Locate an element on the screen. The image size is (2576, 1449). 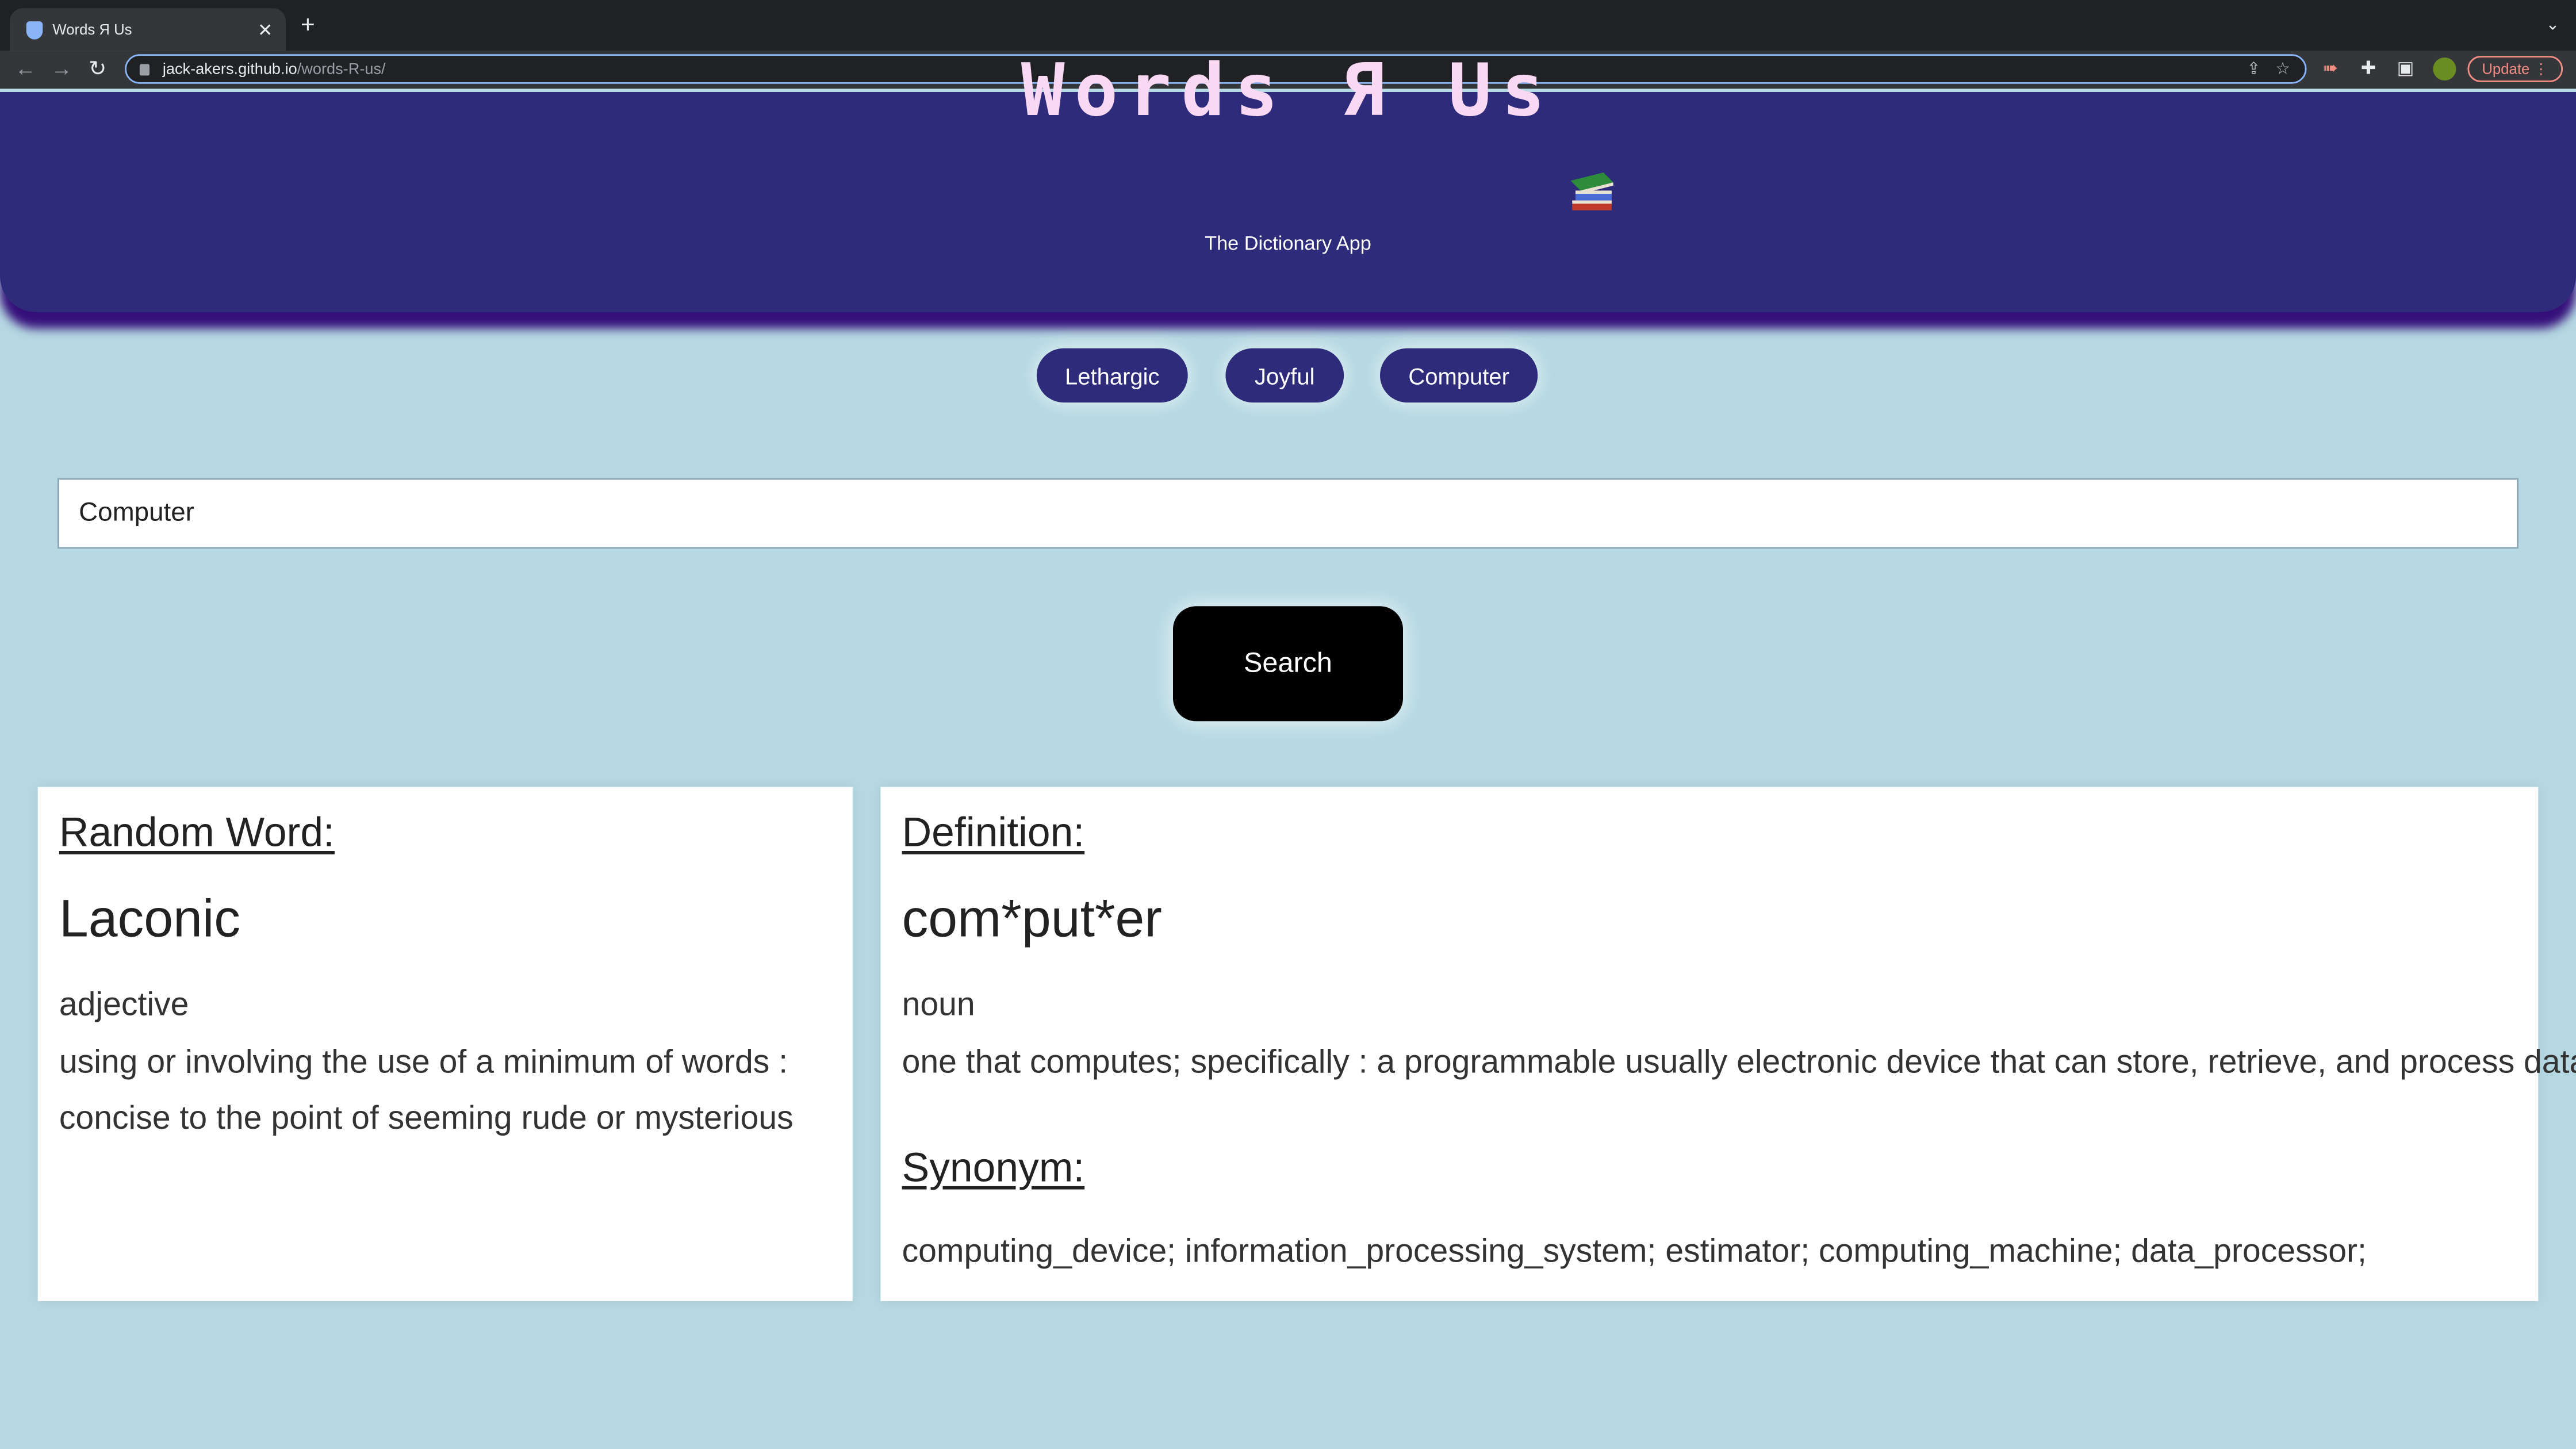
new-tab-icon: + is located at coordinates (308, 25).